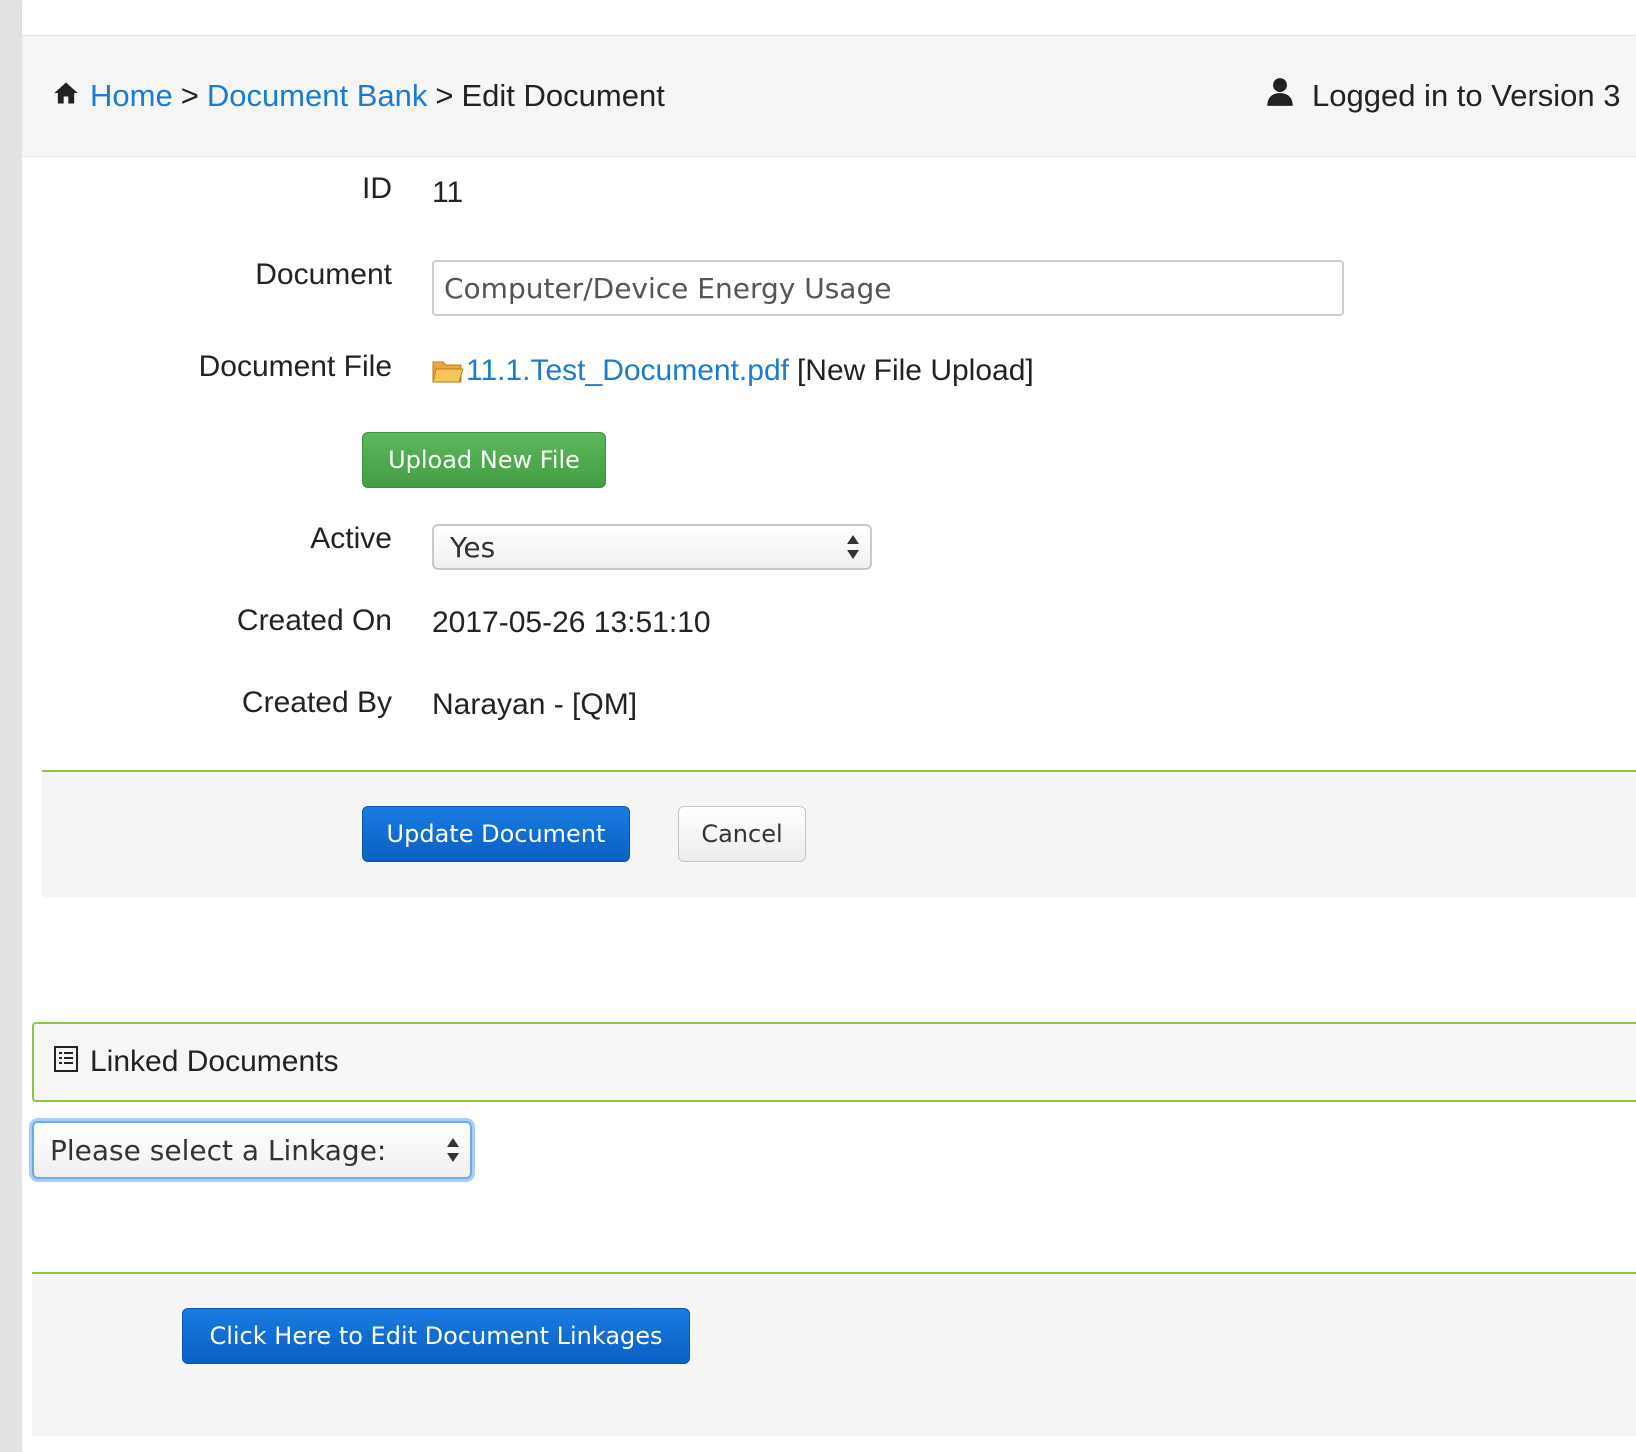  I want to click on cancel-button: Cancel, so click(742, 834).